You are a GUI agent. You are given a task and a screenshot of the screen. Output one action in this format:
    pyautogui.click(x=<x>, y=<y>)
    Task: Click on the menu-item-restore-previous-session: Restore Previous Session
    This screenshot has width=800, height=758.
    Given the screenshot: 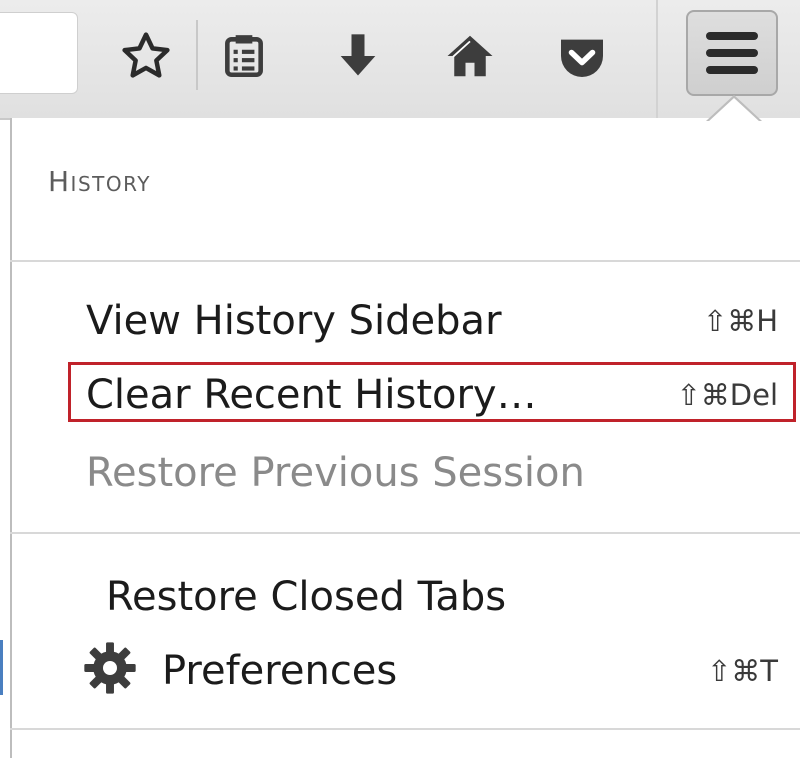 What is the action you would take?
    pyautogui.click(x=405, y=471)
    